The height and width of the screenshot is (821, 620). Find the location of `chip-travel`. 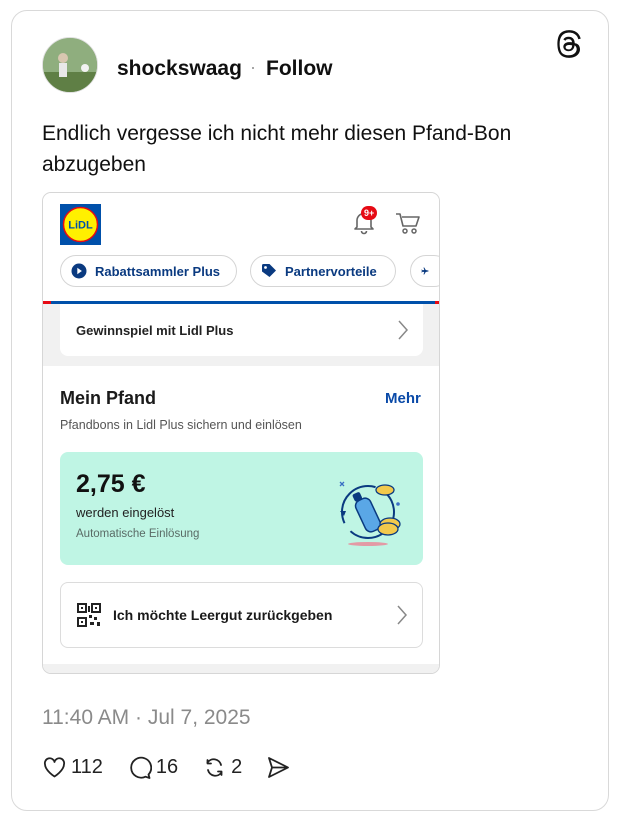

chip-travel is located at coordinates (424, 271).